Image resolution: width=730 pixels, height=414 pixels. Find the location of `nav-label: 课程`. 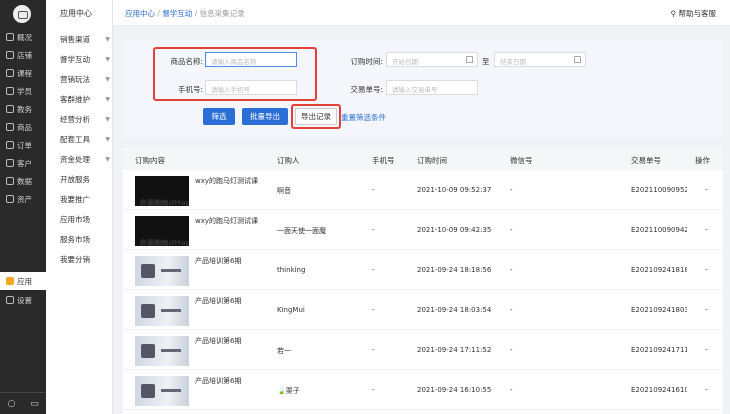

nav-label: 课程 is located at coordinates (24, 73).